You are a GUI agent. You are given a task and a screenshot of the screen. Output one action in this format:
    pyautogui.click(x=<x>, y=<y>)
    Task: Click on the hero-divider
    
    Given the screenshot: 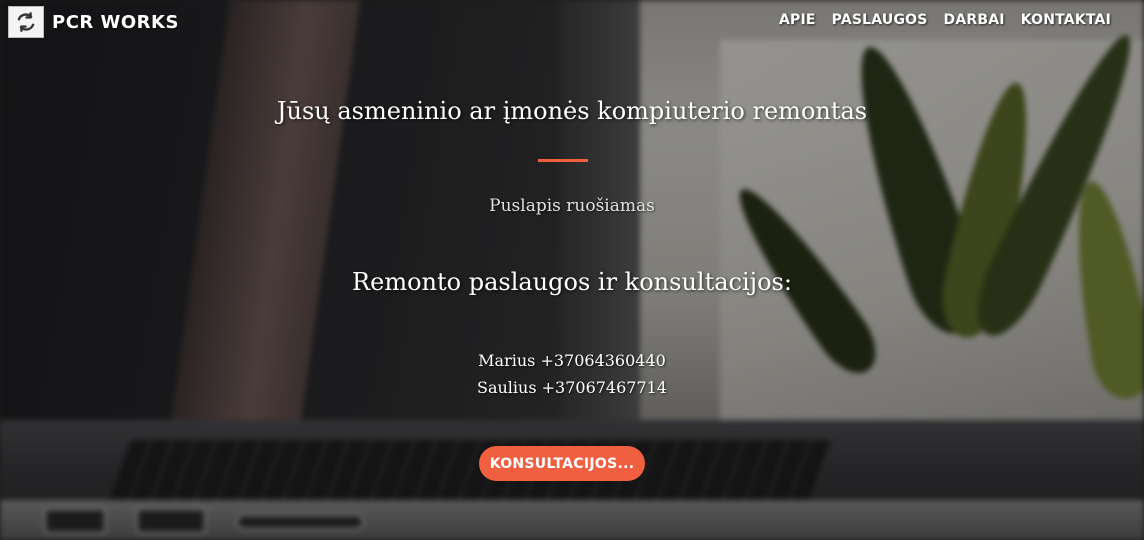 What is the action you would take?
    pyautogui.click(x=563, y=160)
    